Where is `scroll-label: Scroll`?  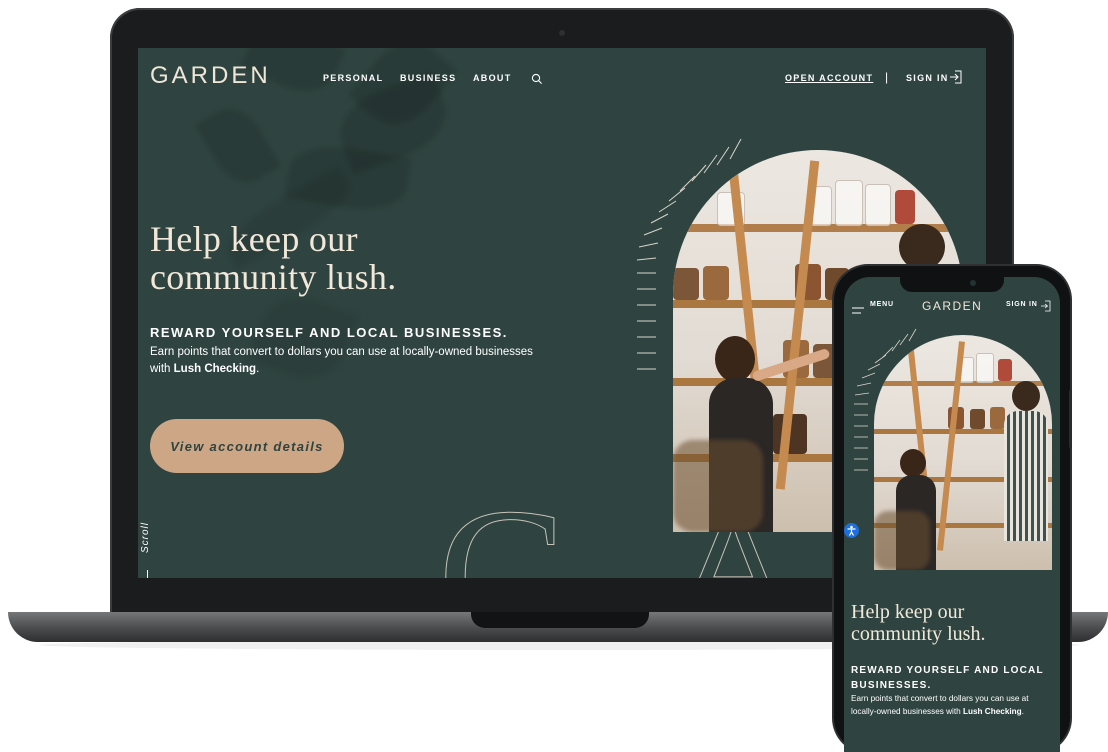 scroll-label: Scroll is located at coordinates (146, 537).